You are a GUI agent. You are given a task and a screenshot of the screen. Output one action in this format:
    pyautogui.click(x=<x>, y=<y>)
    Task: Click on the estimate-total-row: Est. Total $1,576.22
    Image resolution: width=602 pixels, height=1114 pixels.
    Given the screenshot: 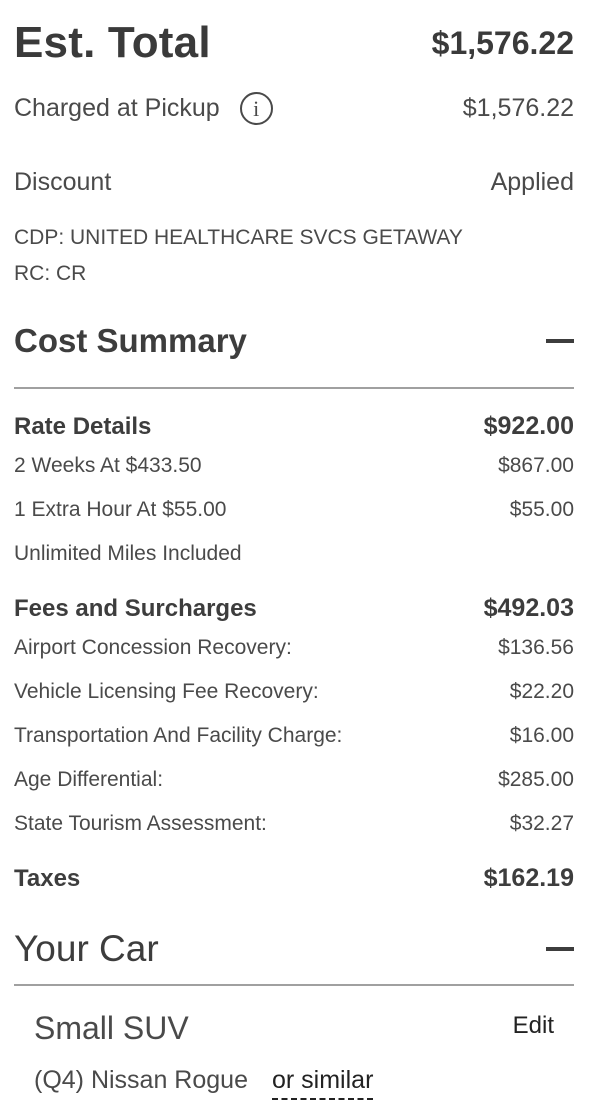 What is the action you would take?
    pyautogui.click(x=294, y=43)
    